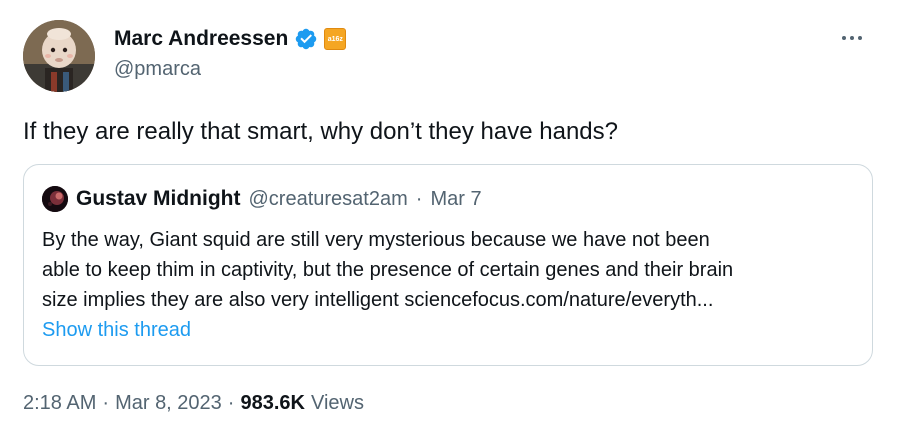 The width and height of the screenshot is (898, 433). I want to click on views-label: Views, so click(337, 403).